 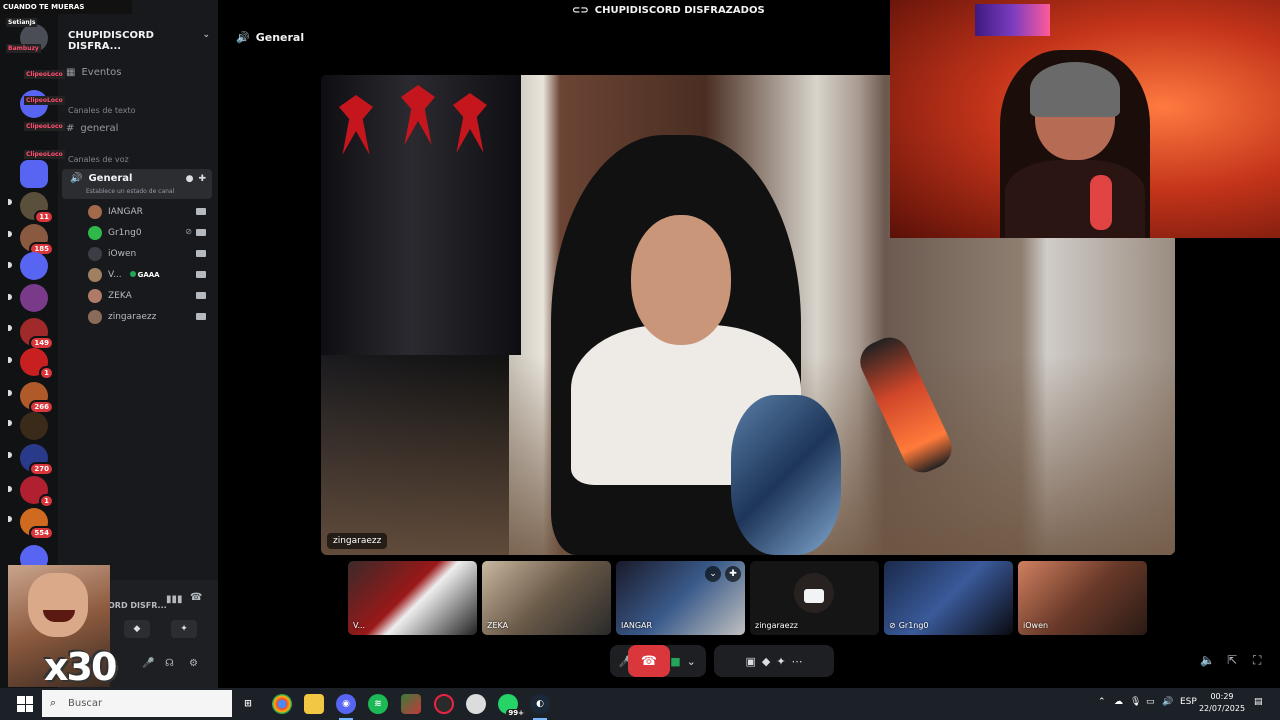 What do you see at coordinates (780, 661) in the screenshot?
I see `soundboard-icon: ✦` at bounding box center [780, 661].